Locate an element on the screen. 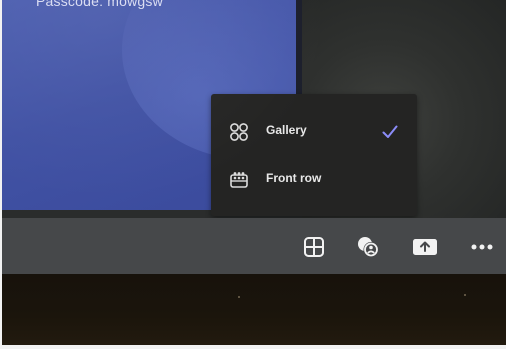  more-options-icon is located at coordinates (482, 247).